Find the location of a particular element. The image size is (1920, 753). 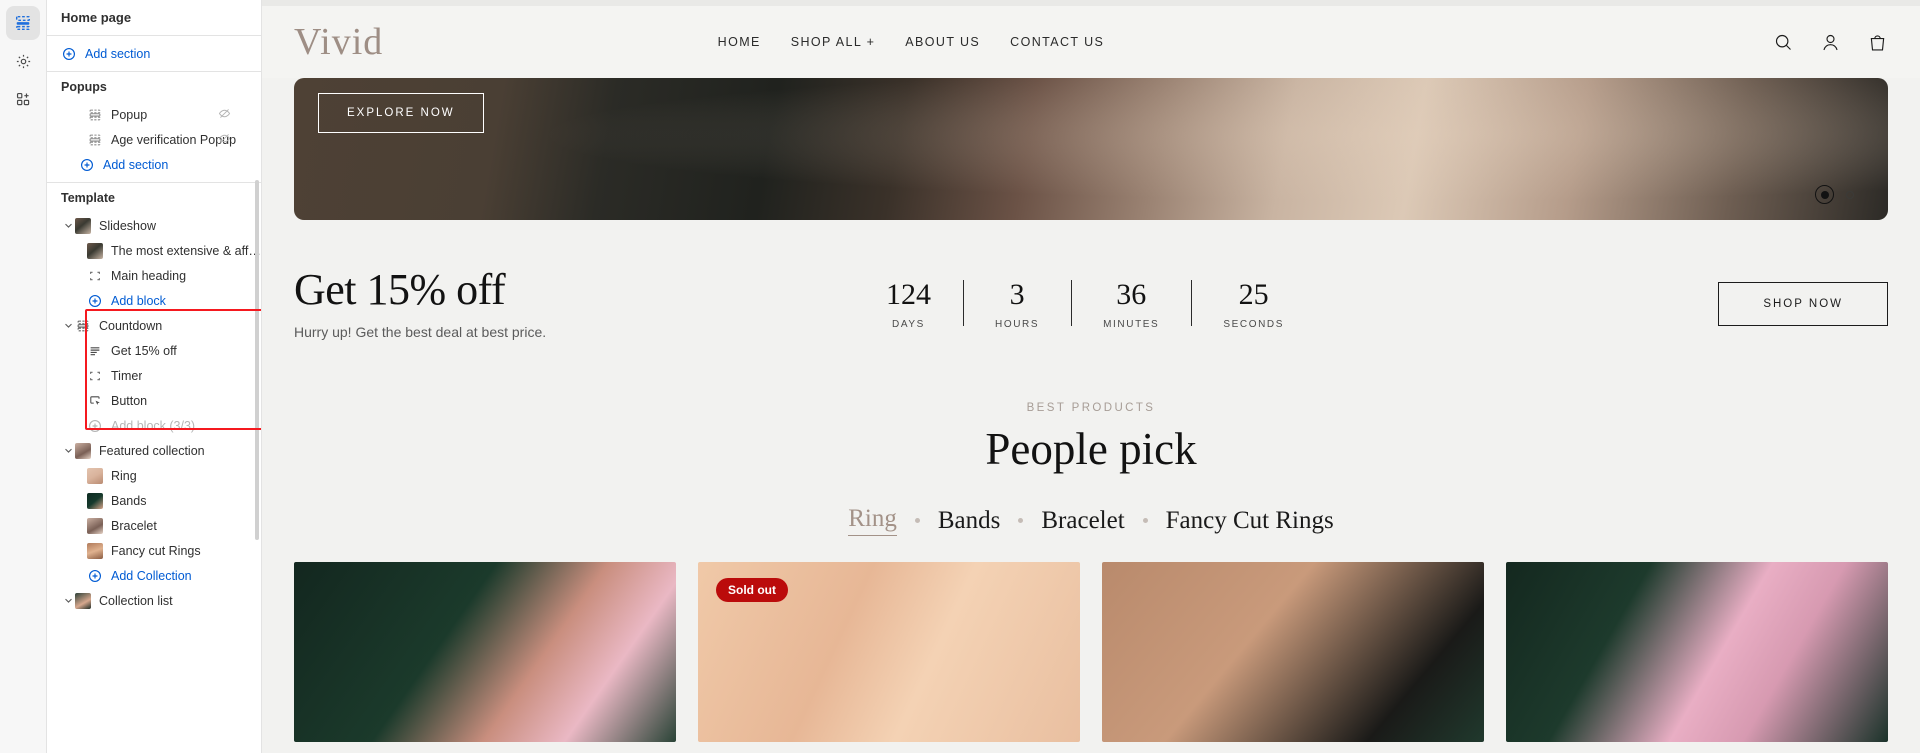

sidebar-section-collection-list-label: Collection list is located at coordinates (136, 600).